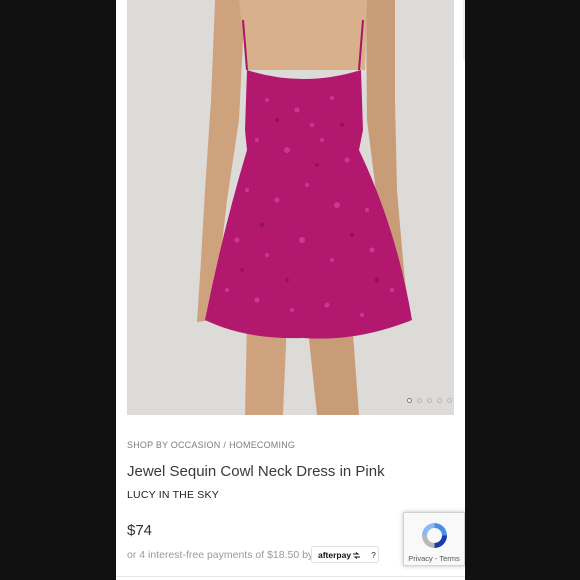 This screenshot has width=580, height=580. What do you see at coordinates (434, 535) in the screenshot?
I see `recaptcha-icon` at bounding box center [434, 535].